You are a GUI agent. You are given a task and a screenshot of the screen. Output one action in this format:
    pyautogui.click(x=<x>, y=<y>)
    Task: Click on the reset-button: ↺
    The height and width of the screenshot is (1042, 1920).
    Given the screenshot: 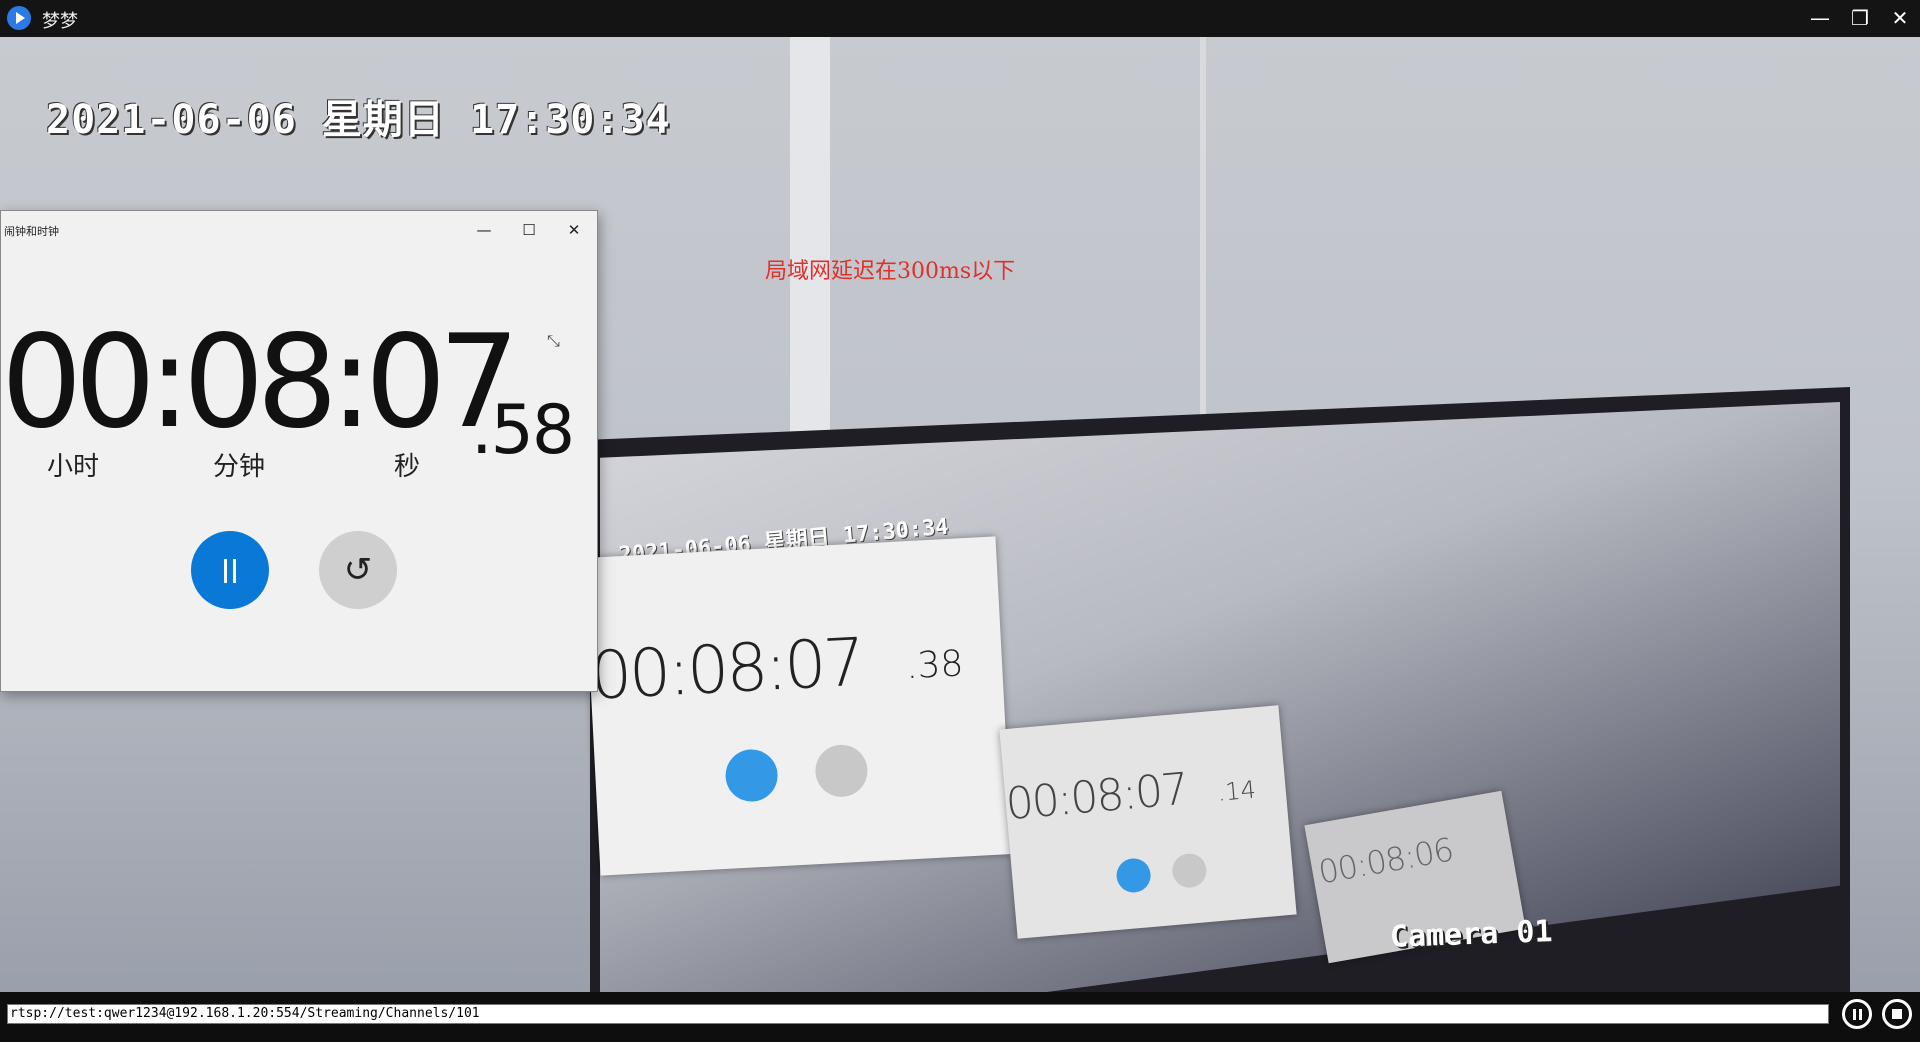 What is the action you would take?
    pyautogui.click(x=358, y=570)
    